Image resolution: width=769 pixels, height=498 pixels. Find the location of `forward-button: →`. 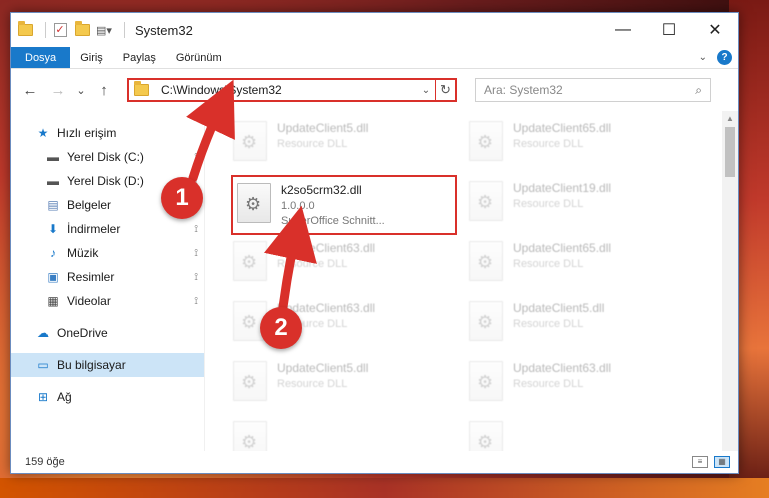

forward-button: → is located at coordinates (58, 90).